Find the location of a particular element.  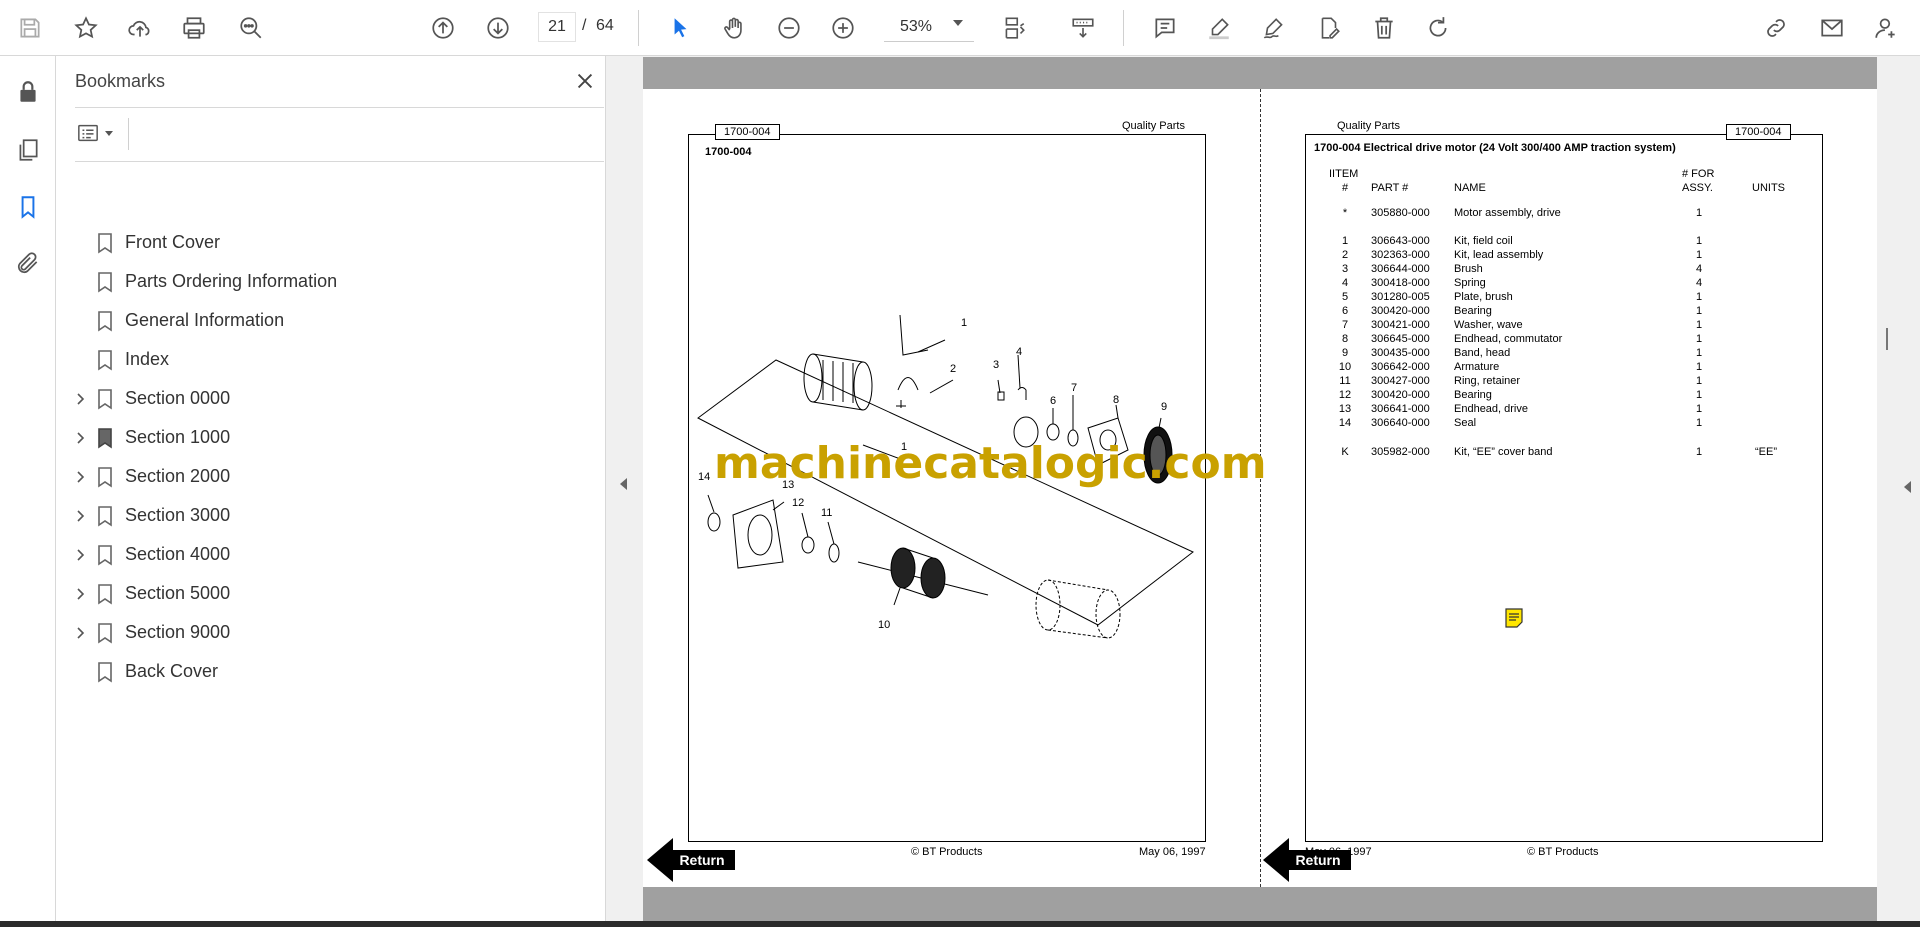

bookmark-item-section-4000: Section 4000 is located at coordinates (331, 555).